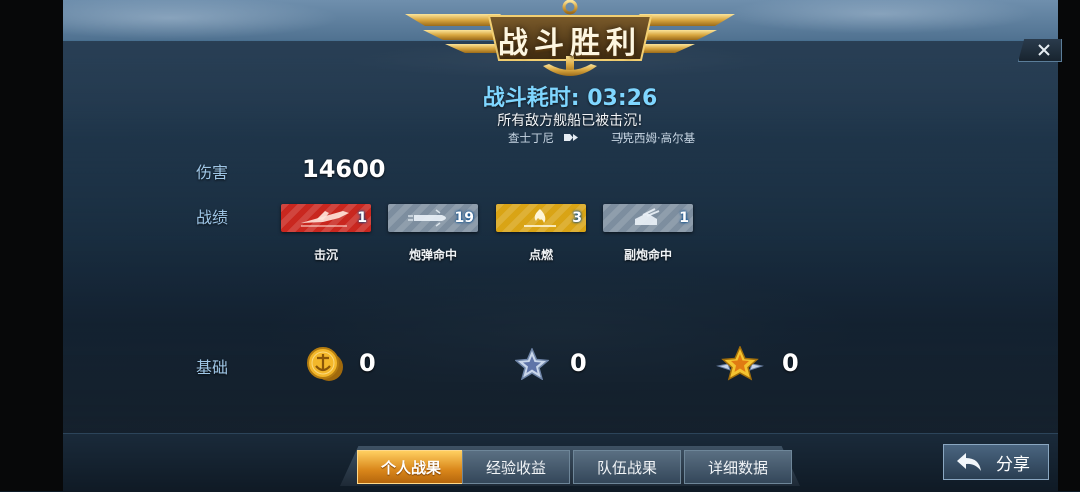 The width and height of the screenshot is (1080, 492). Describe the element at coordinates (427, 218) in the screenshot. I see `shell-icon` at that location.